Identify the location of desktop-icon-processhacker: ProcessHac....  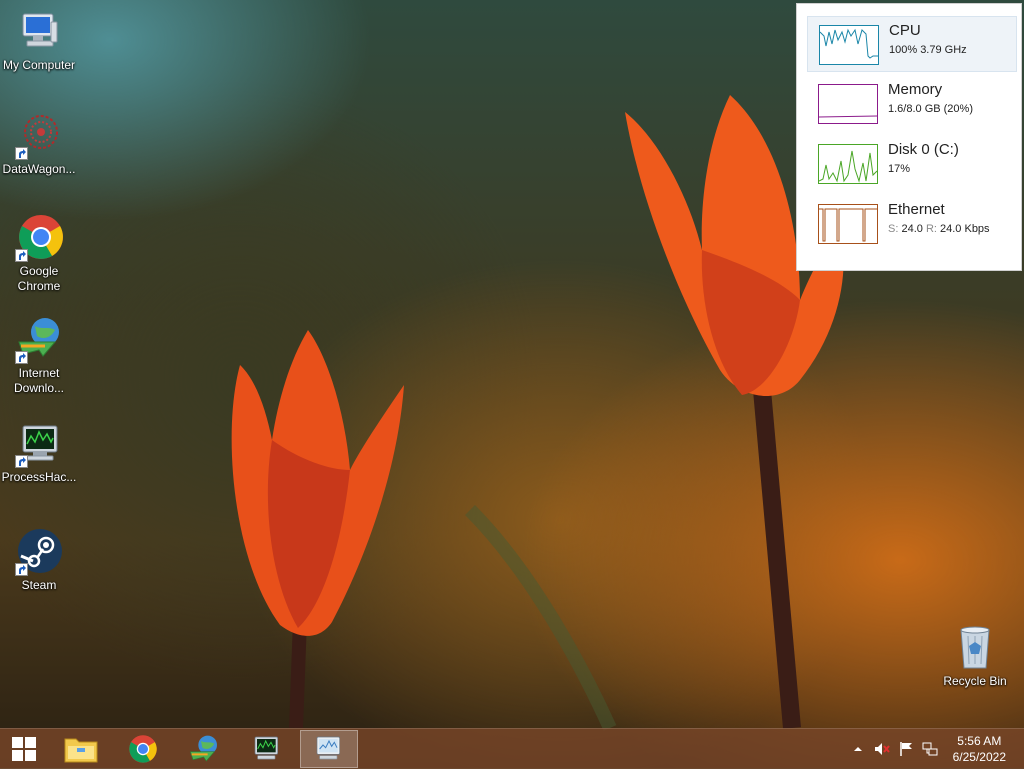
(39, 452).